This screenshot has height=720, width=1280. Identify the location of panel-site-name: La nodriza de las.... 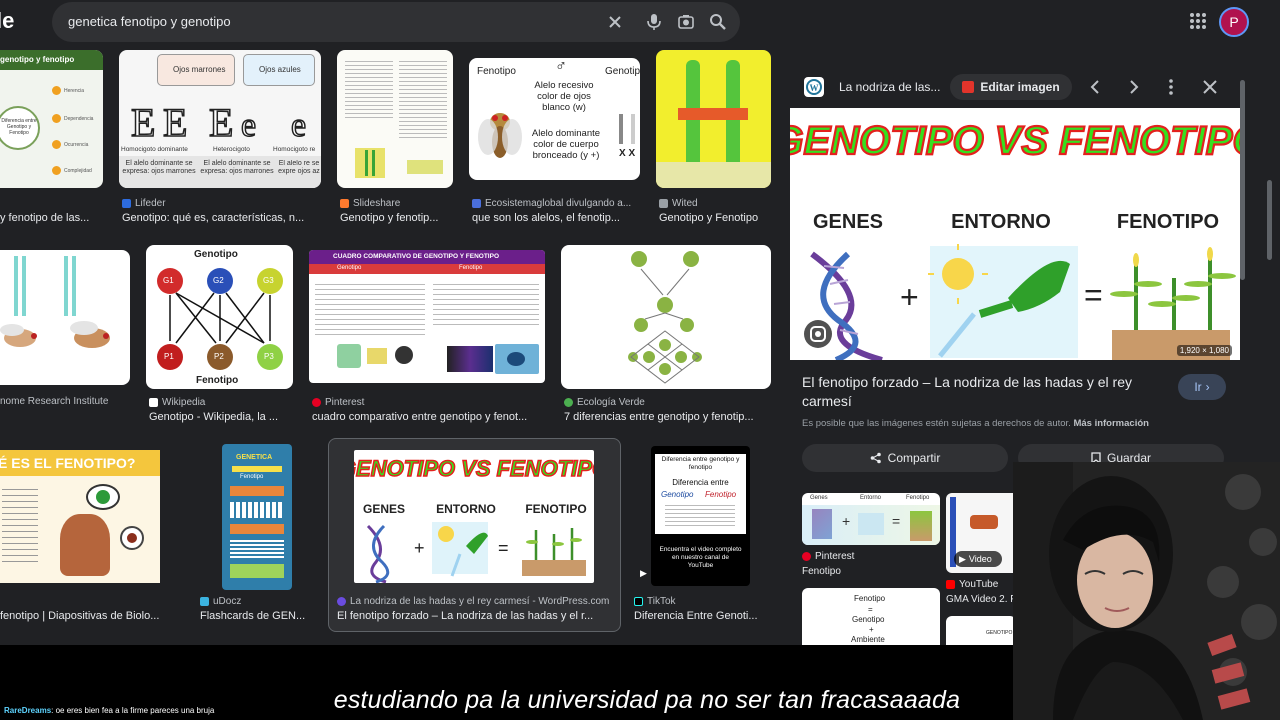
(889, 87).